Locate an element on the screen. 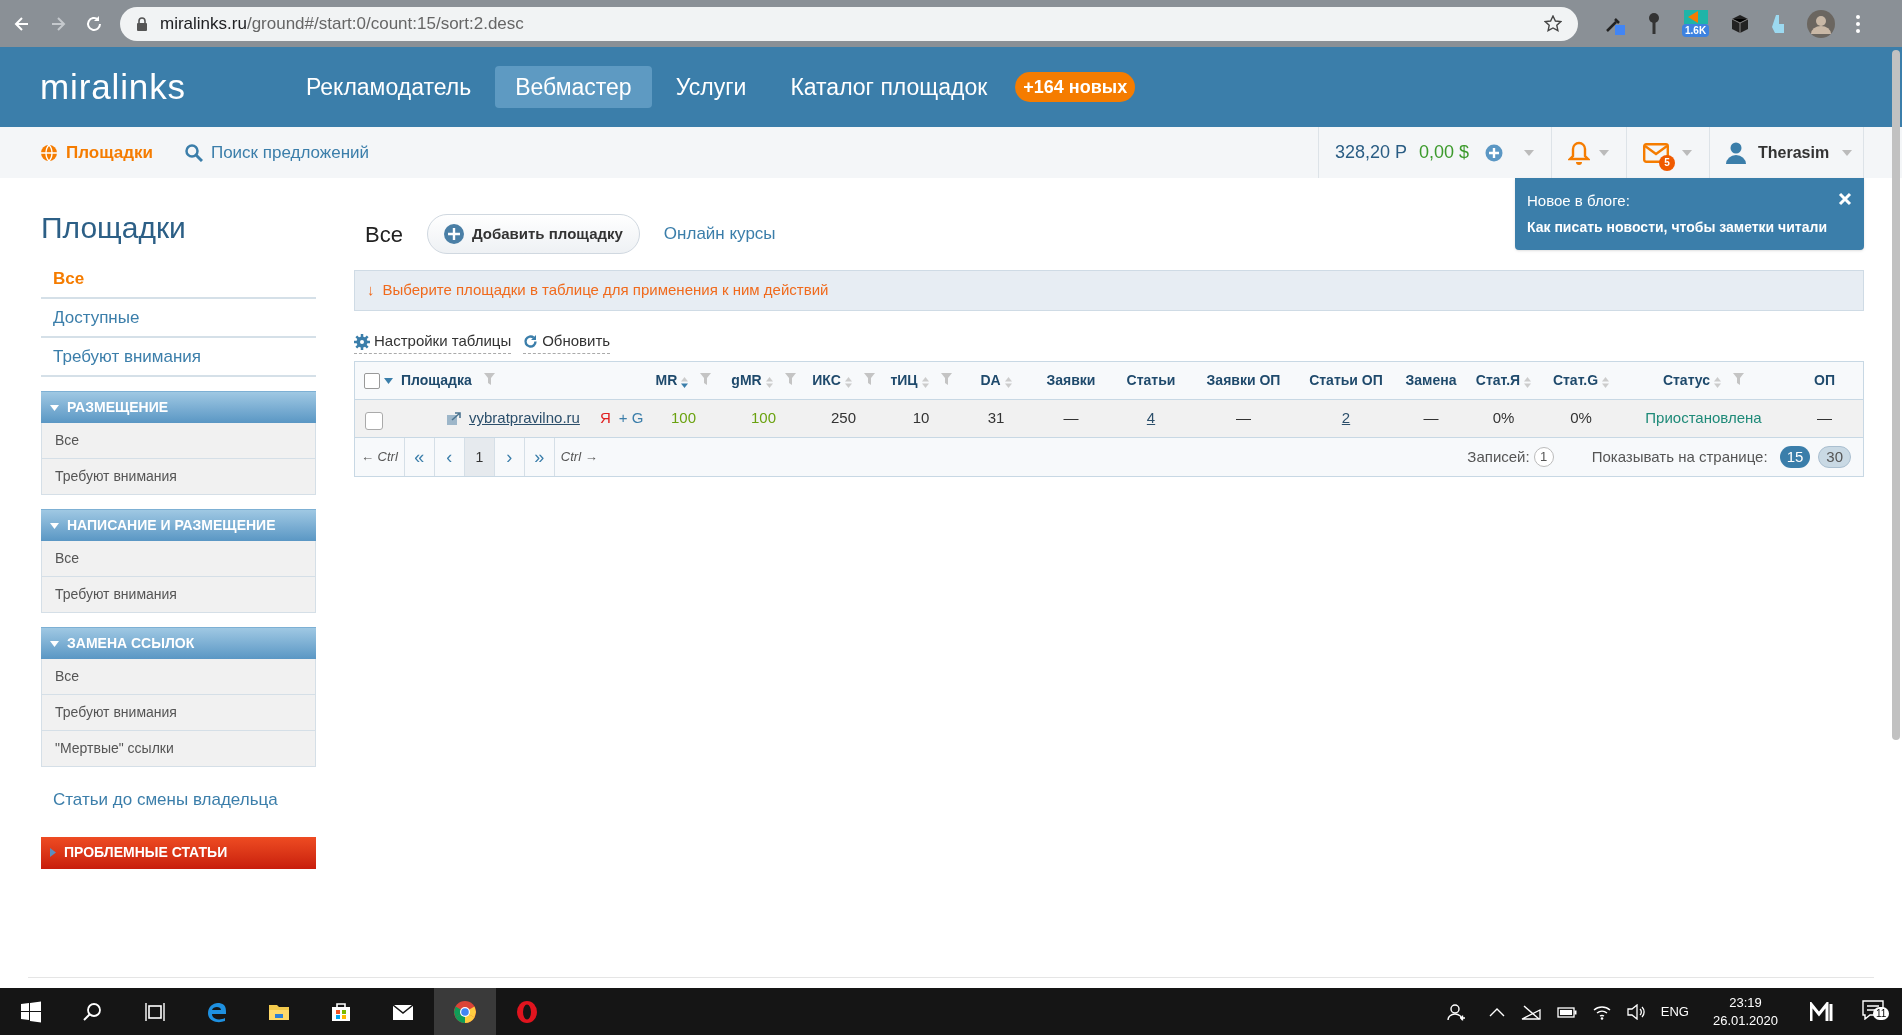 This screenshot has width=1902, height=1035. subnav-link: Поиск предложений is located at coordinates (276, 152).